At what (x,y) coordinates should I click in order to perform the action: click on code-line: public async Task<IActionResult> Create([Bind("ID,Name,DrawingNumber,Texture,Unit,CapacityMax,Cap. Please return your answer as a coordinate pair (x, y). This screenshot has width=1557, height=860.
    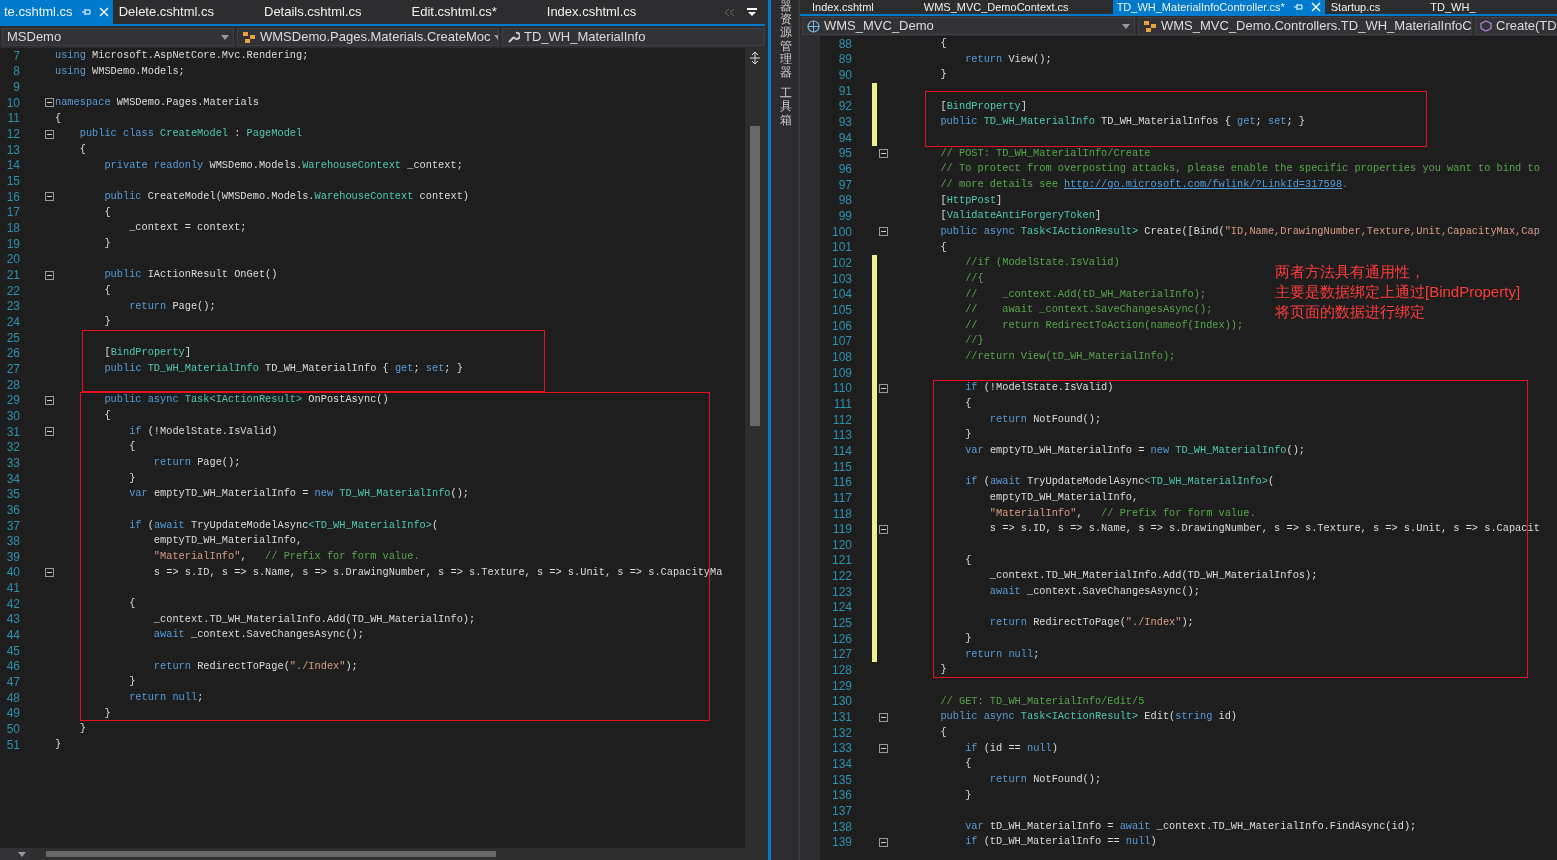
    Looking at the image, I should click on (1239, 230).